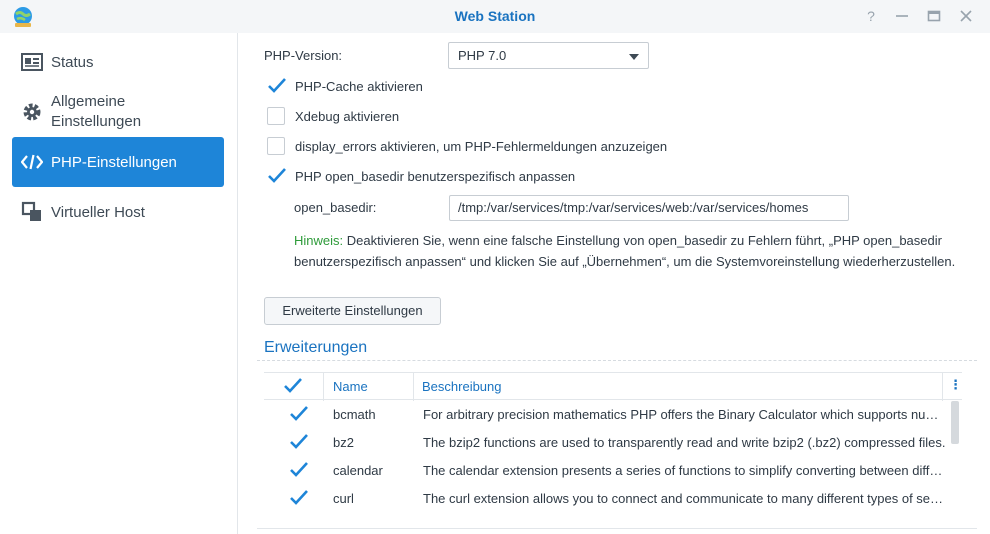 The width and height of the screenshot is (990, 534). I want to click on bottom-divider, so click(617, 528).